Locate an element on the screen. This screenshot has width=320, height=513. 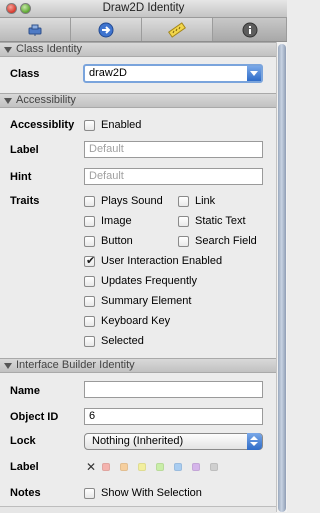
show-with-selection-checkbox is located at coordinates (89, 493).